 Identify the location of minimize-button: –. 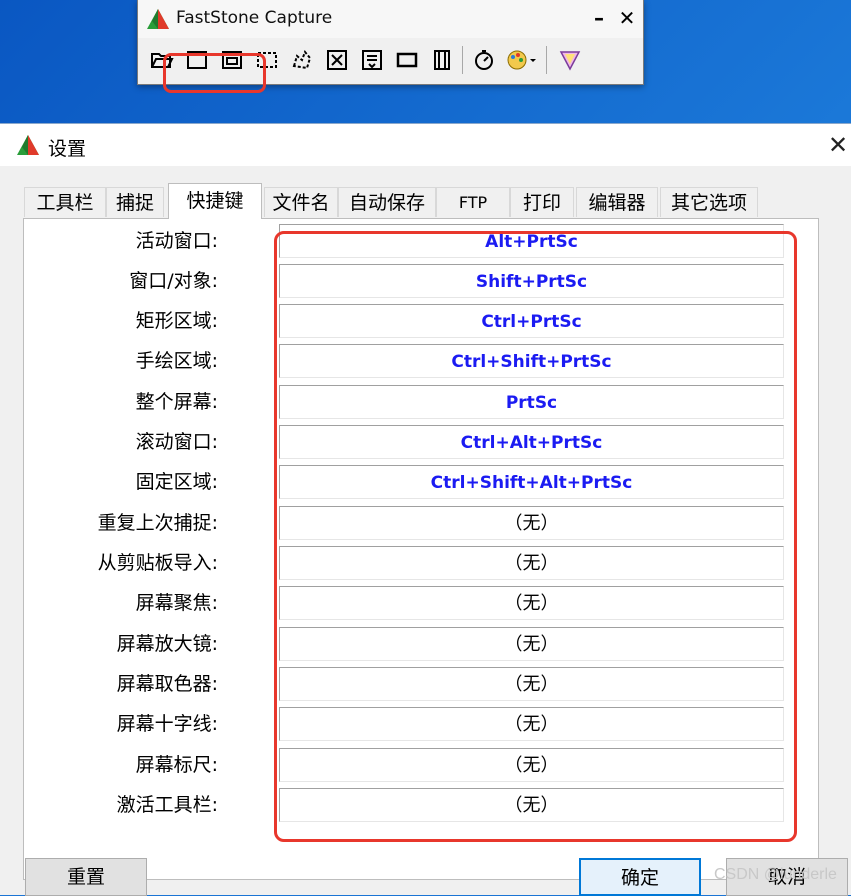
(599, 18).